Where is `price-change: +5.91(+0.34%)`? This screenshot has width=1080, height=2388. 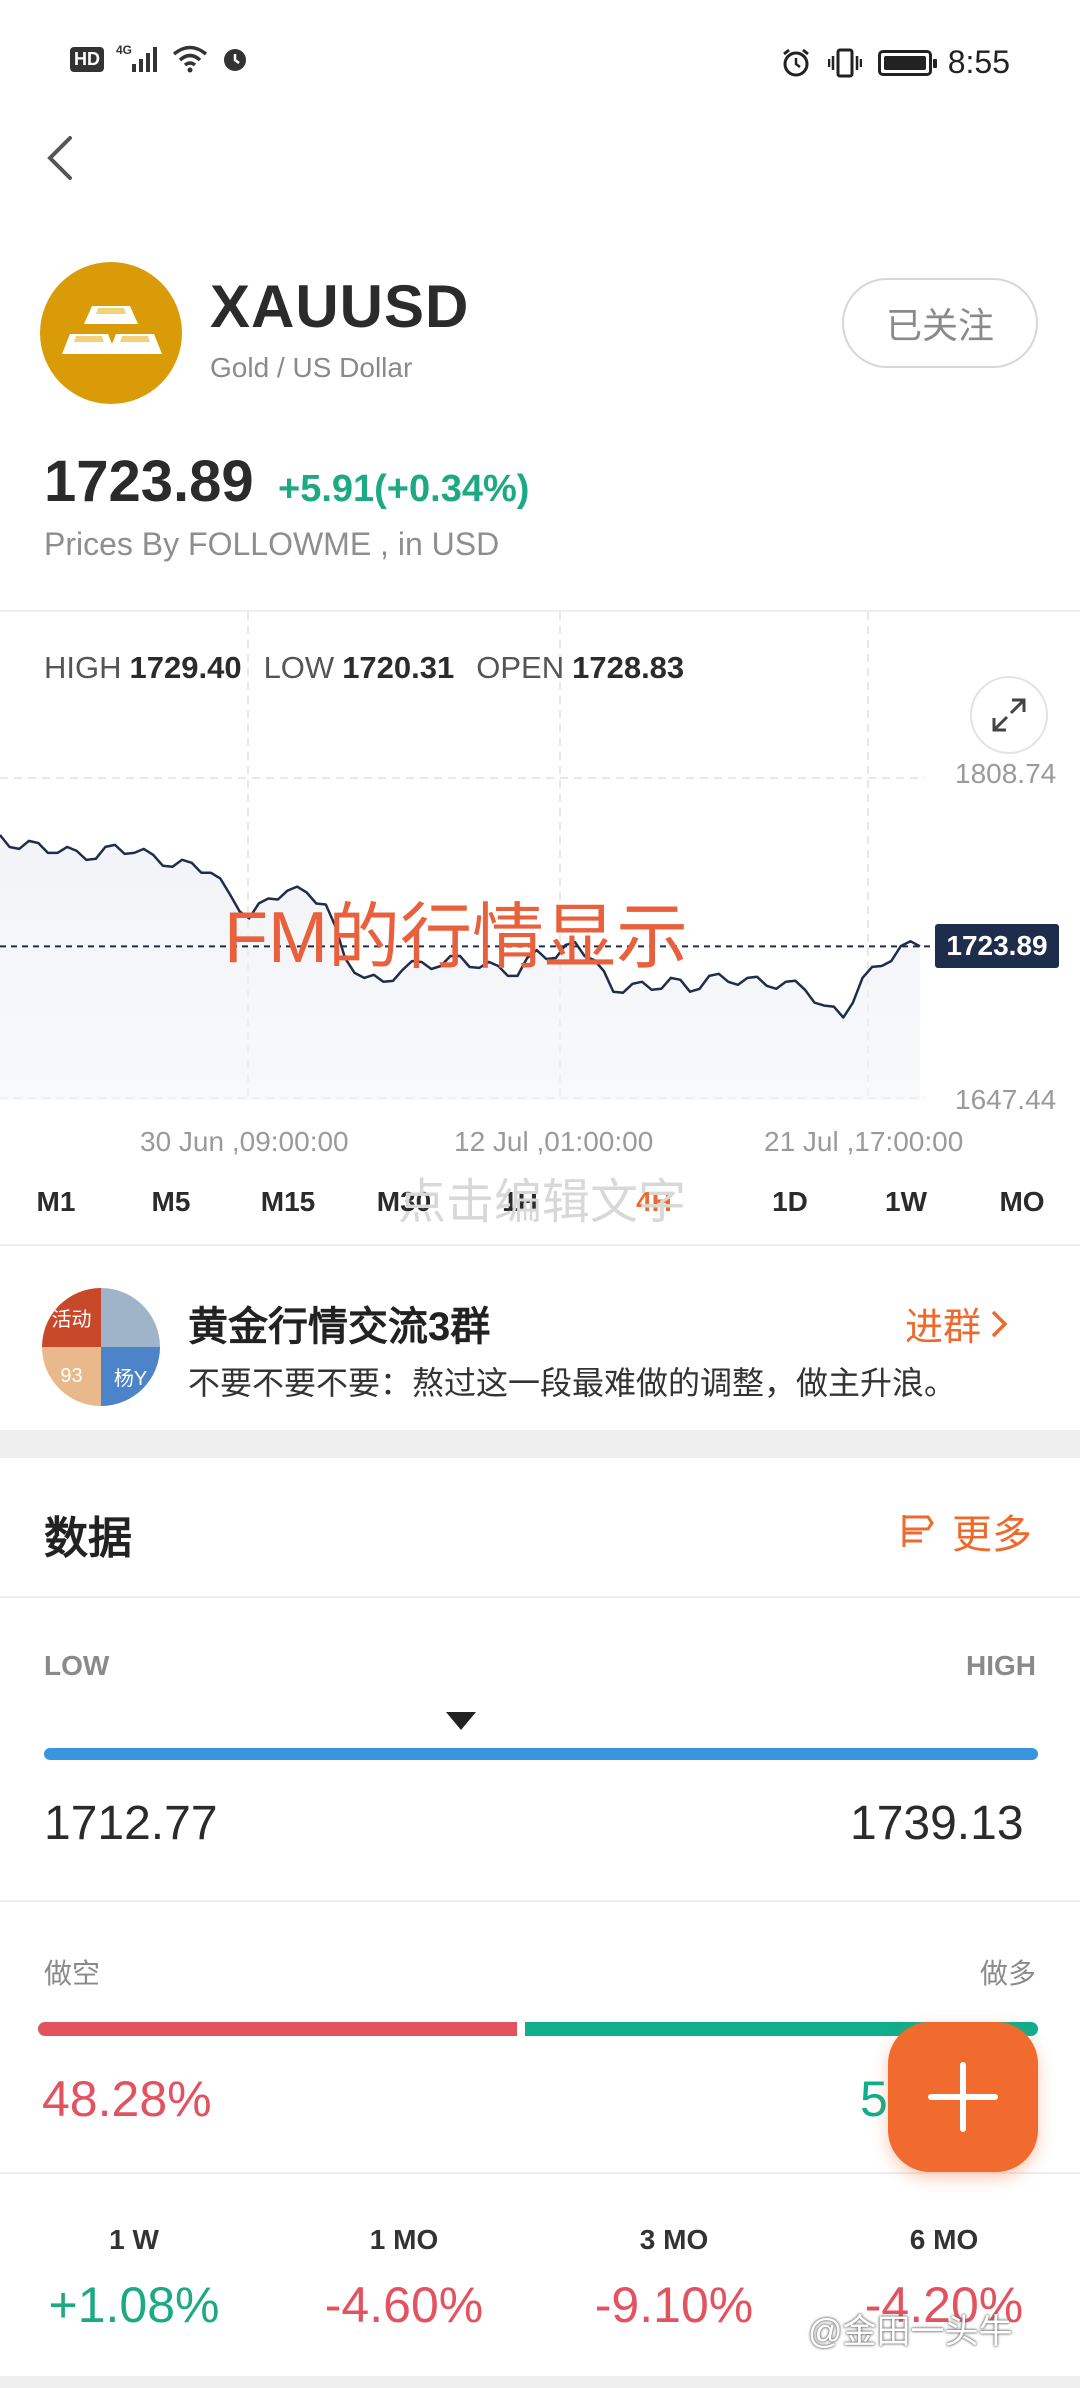
price-change: +5.91(+0.34%) is located at coordinates (404, 489).